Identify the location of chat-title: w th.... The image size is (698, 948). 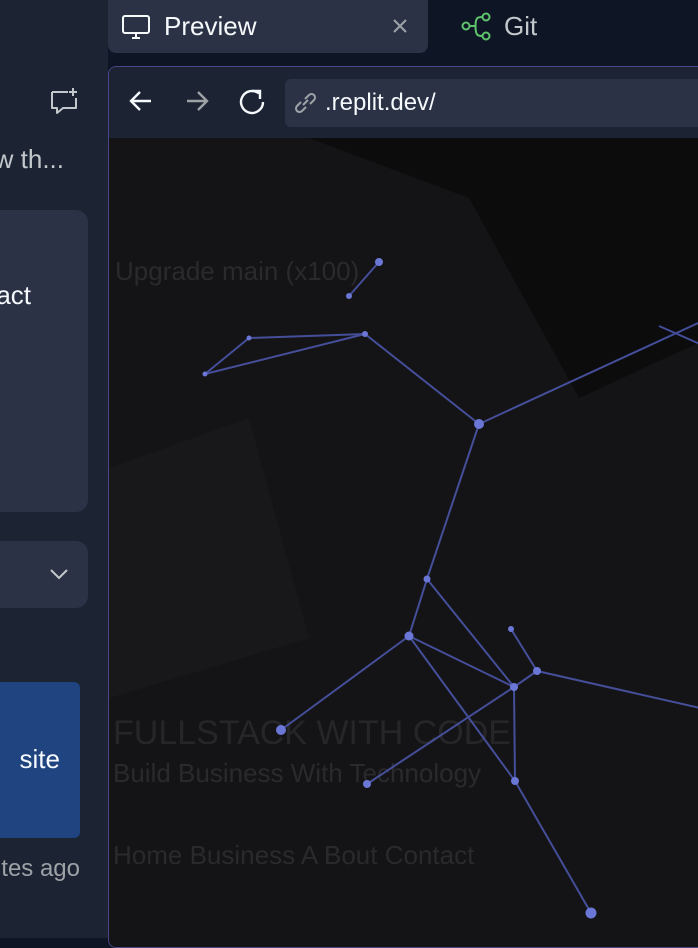
(32, 159).